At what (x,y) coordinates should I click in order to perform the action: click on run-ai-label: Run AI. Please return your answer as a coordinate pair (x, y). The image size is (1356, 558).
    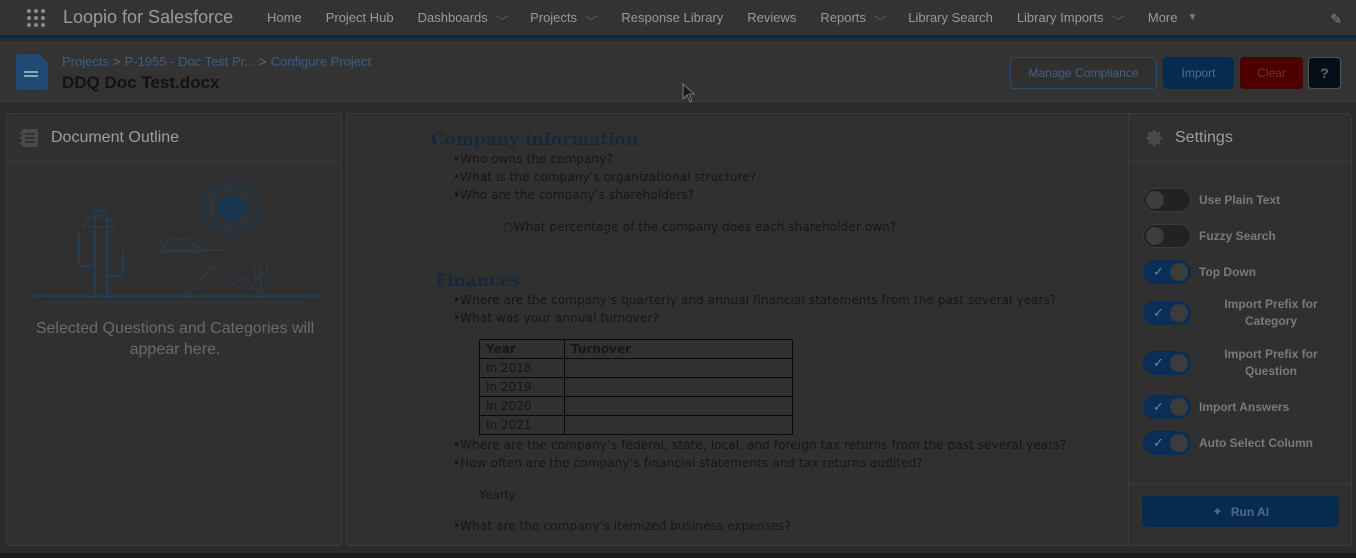
    Looking at the image, I should click on (1250, 511).